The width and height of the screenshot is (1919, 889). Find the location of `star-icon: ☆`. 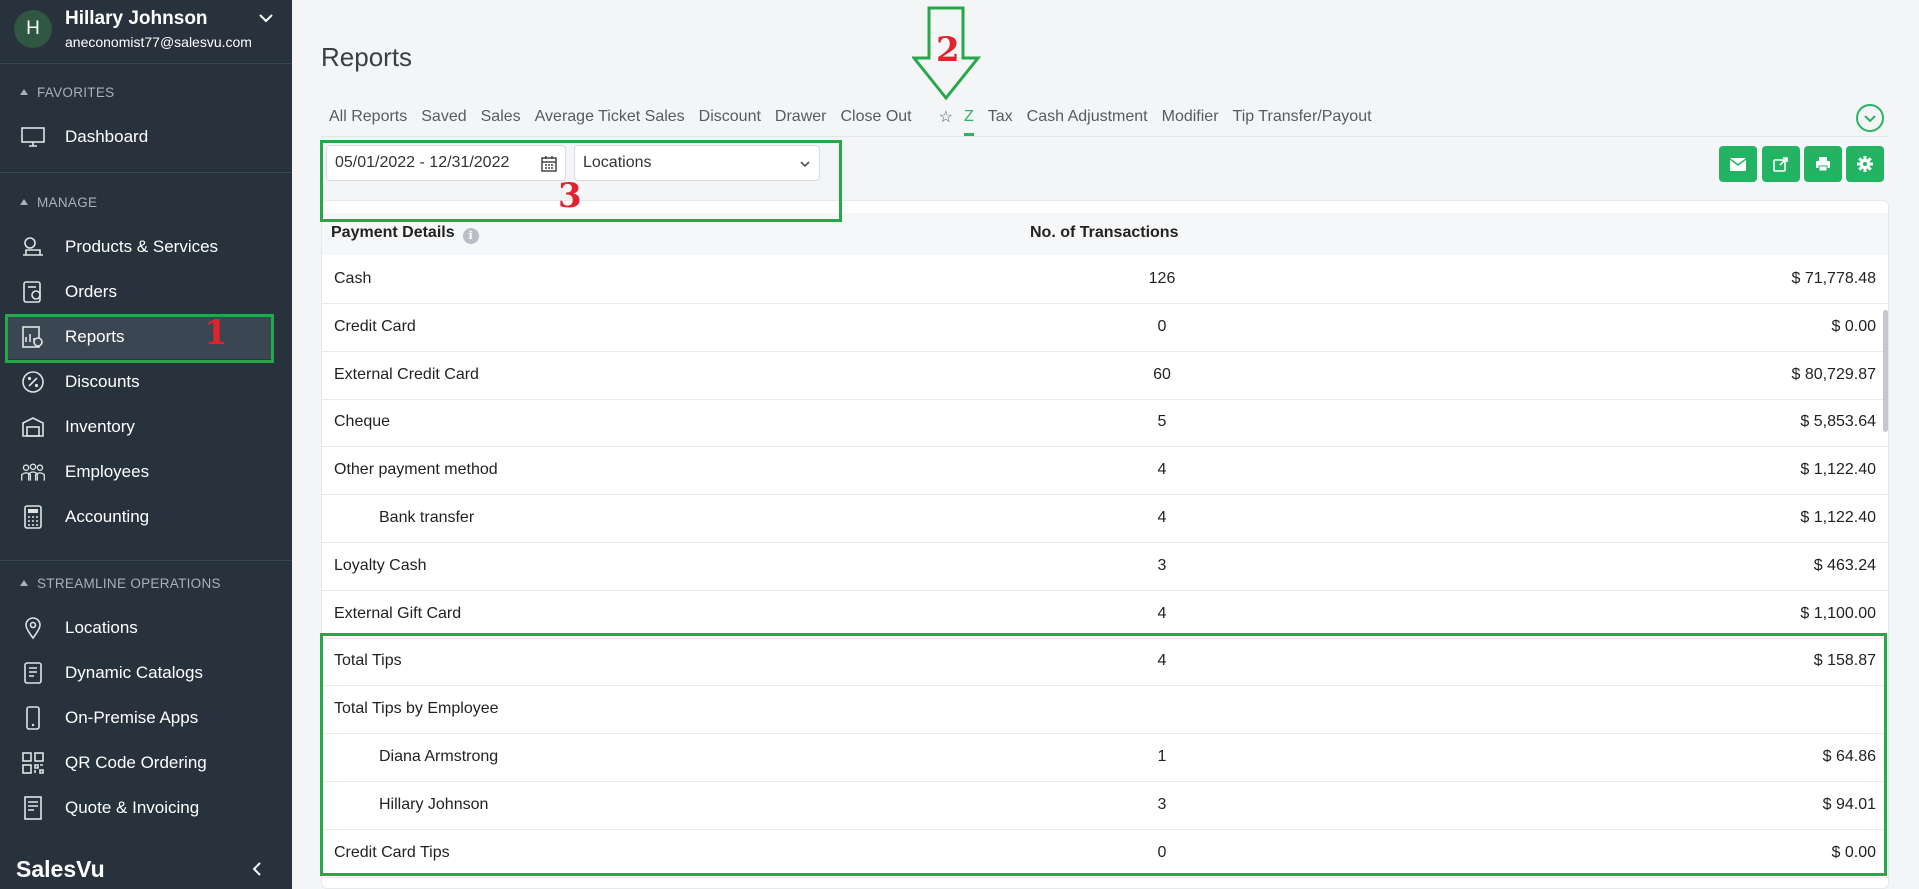

star-icon: ☆ is located at coordinates (946, 117).